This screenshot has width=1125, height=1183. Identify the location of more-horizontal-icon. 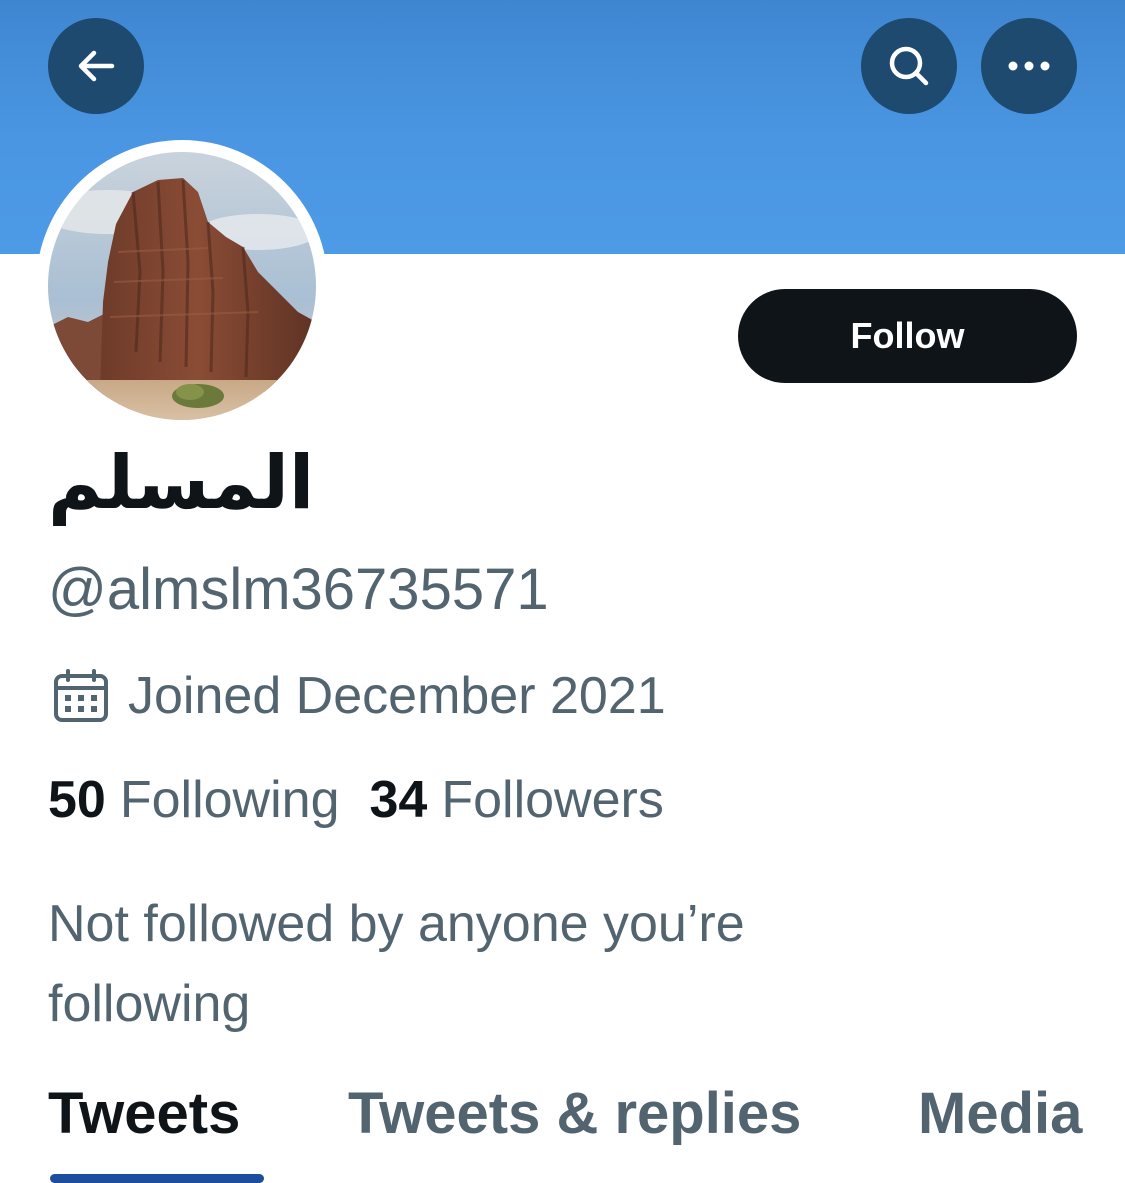
(1029, 66).